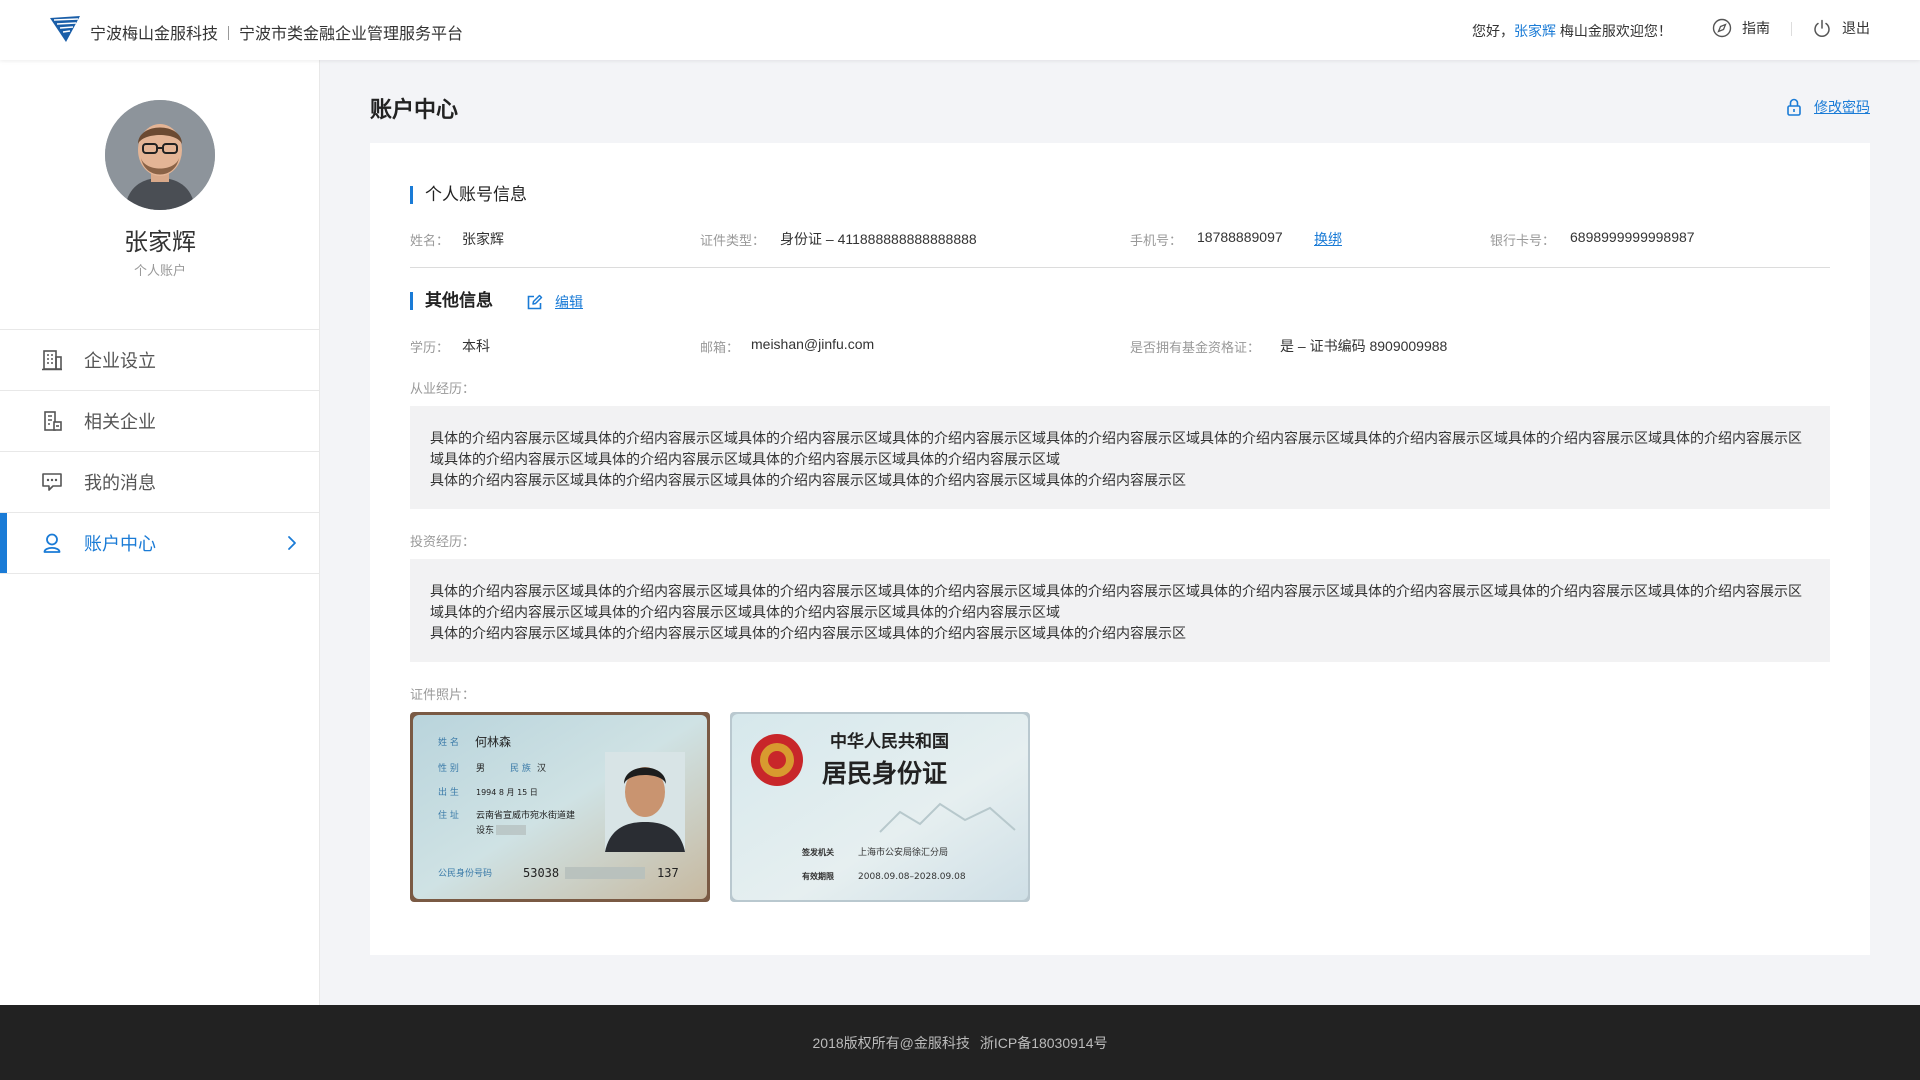 The height and width of the screenshot is (1080, 1920). I want to click on id-type-value: 身份证 – 411888888888888888, so click(878, 239).